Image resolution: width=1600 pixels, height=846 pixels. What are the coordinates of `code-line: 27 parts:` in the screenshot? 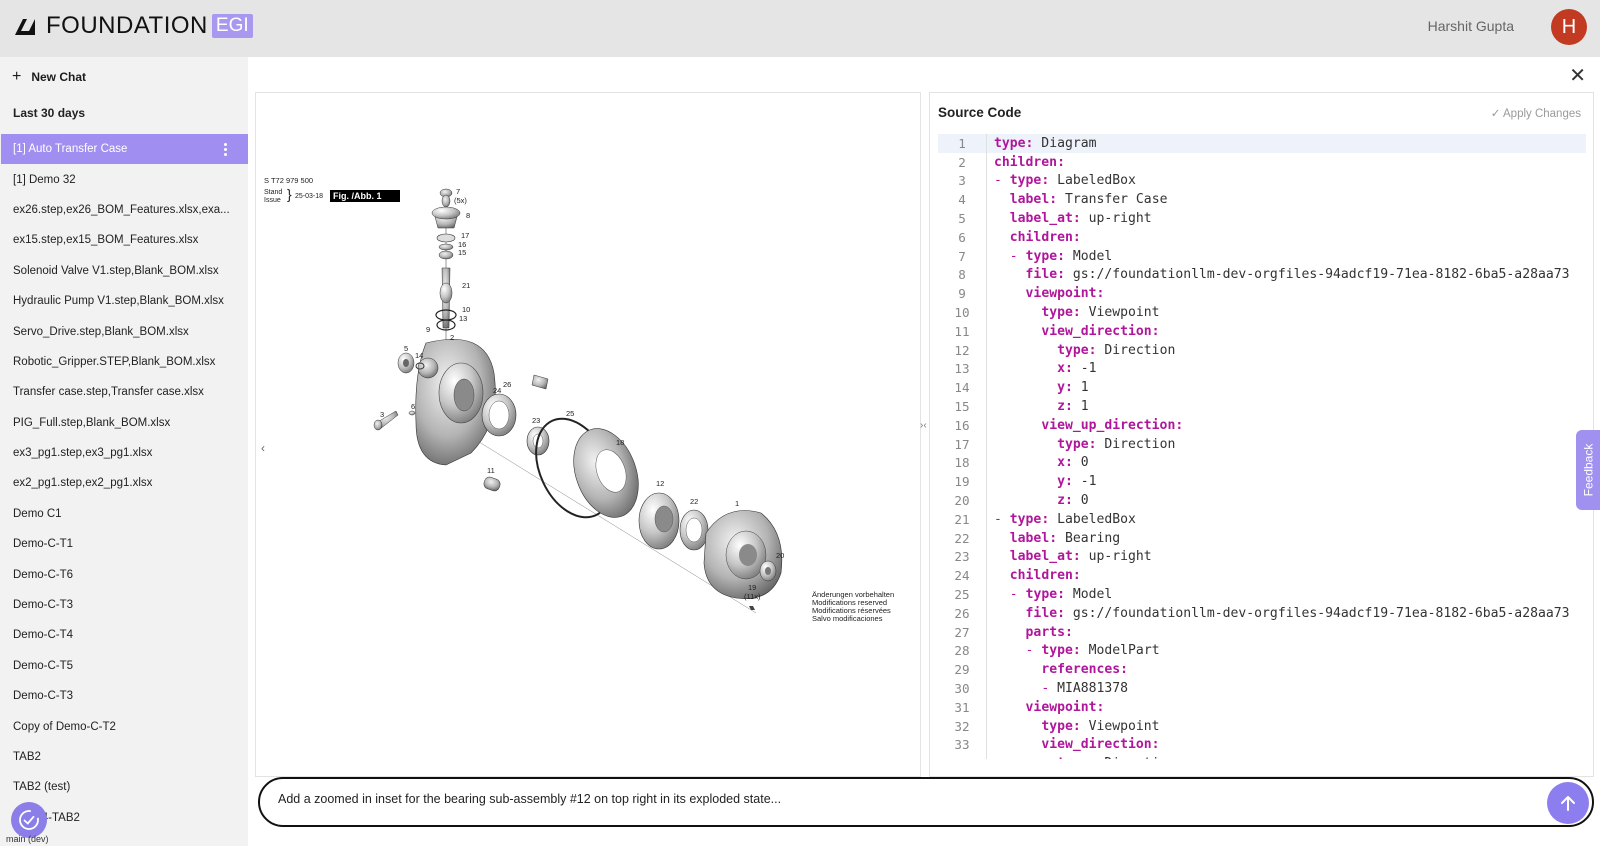 It's located at (1262, 632).